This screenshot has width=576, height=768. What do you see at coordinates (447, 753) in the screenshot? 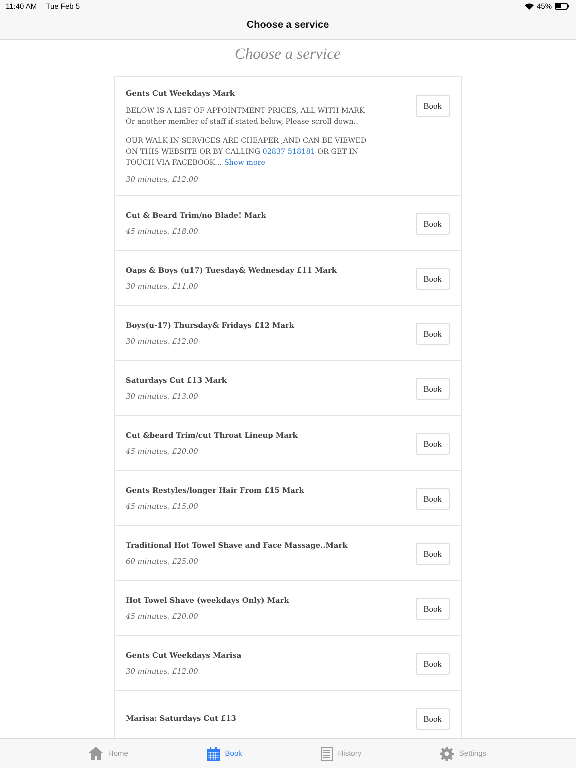
I see `gear-icon` at bounding box center [447, 753].